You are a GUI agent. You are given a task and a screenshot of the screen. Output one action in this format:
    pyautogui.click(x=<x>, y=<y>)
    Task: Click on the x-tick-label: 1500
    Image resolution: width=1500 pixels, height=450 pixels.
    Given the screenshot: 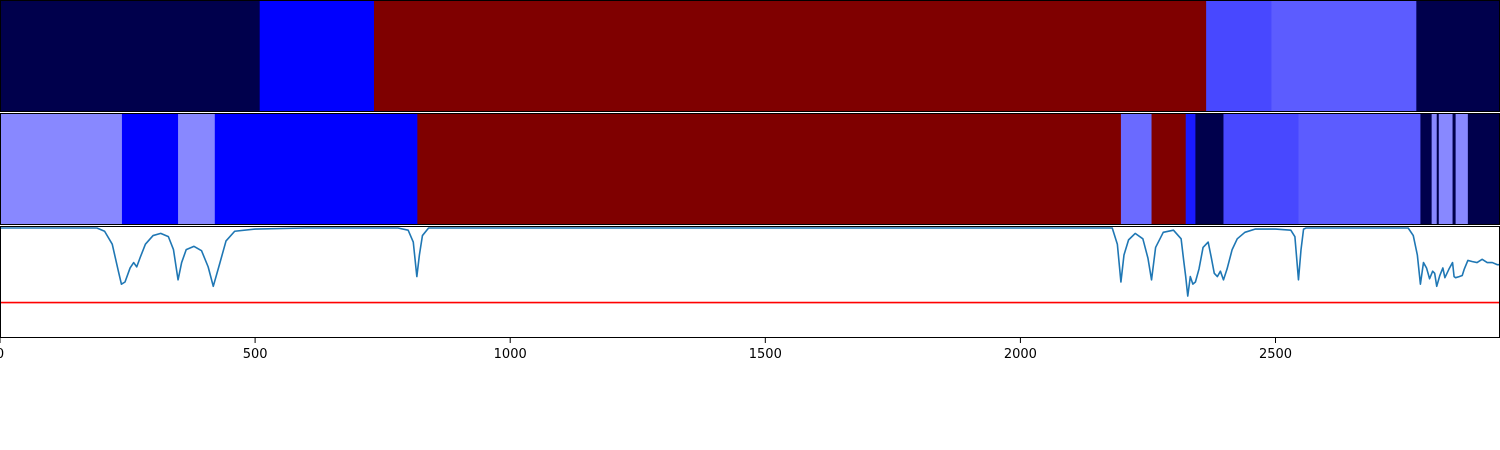 What is the action you would take?
    pyautogui.click(x=765, y=354)
    